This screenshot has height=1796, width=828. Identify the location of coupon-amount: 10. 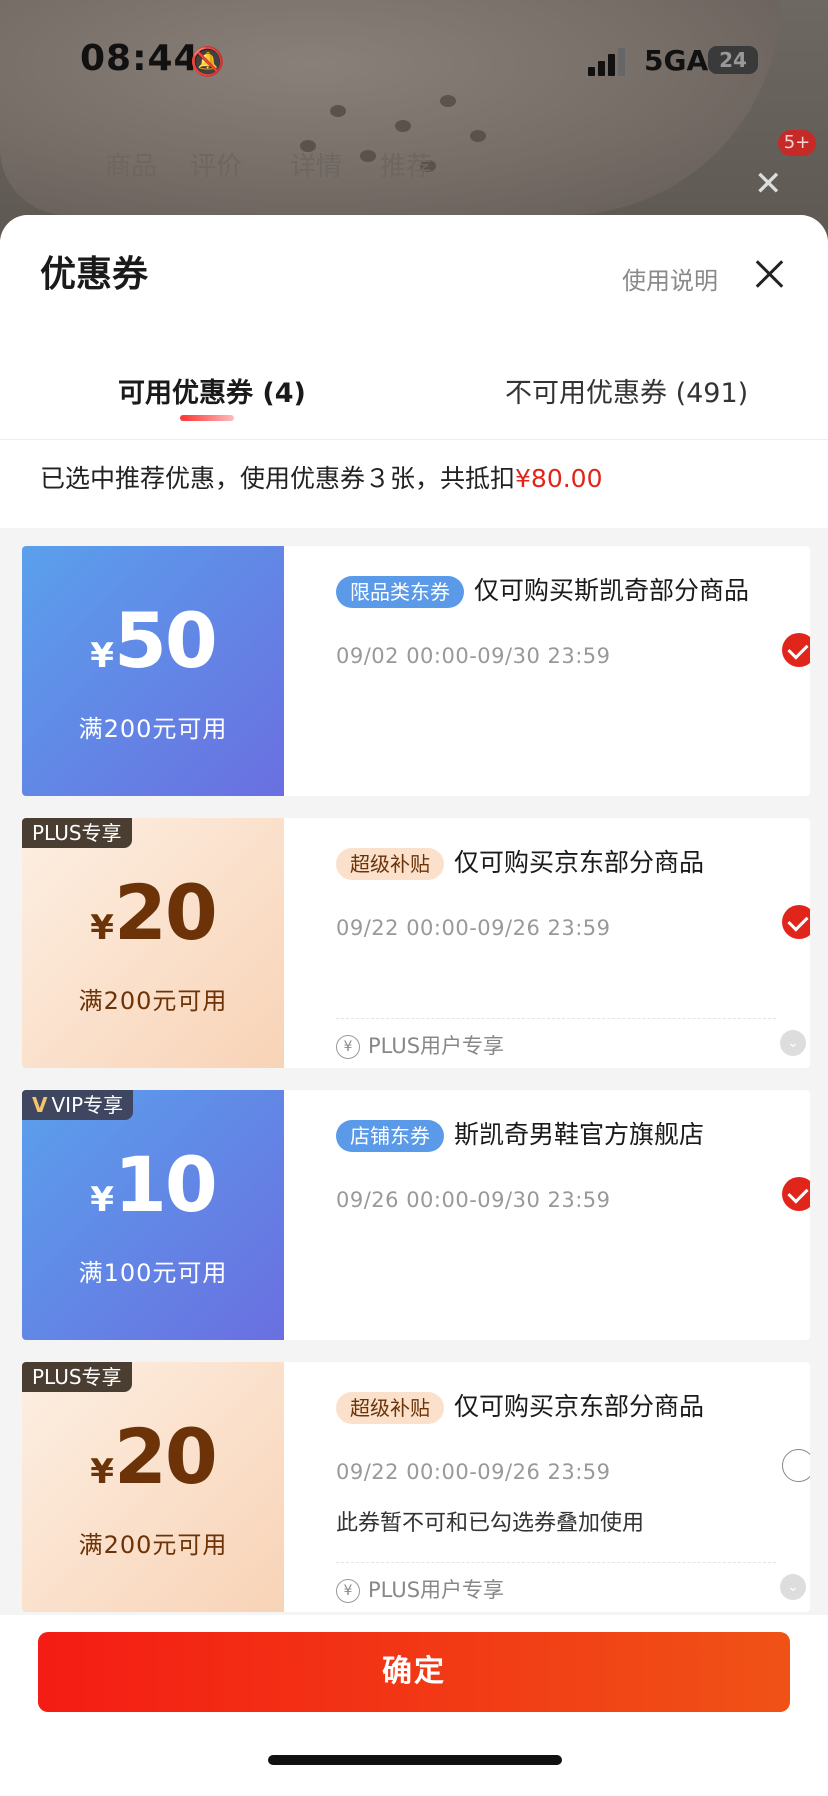
(165, 1184).